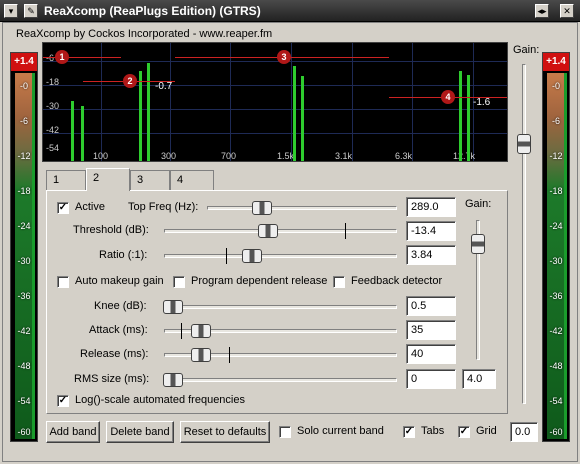 The width and height of the screenshot is (580, 464). I want to click on add-band-button: Add band, so click(73, 432).